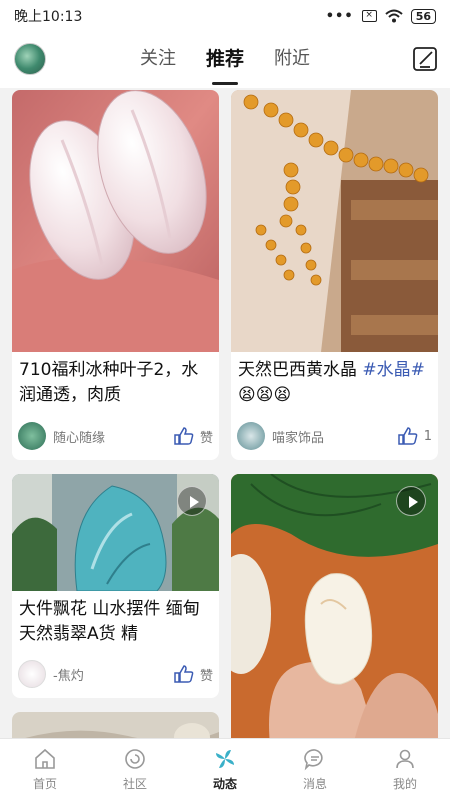 This screenshot has width=450, height=800. What do you see at coordinates (405, 759) in the screenshot?
I see `profile-icon` at bounding box center [405, 759].